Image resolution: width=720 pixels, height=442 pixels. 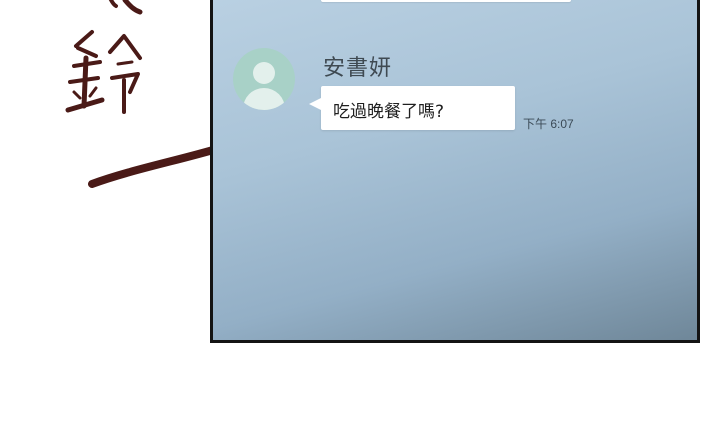 What do you see at coordinates (358, 68) in the screenshot?
I see `sender-name: 安書妍` at bounding box center [358, 68].